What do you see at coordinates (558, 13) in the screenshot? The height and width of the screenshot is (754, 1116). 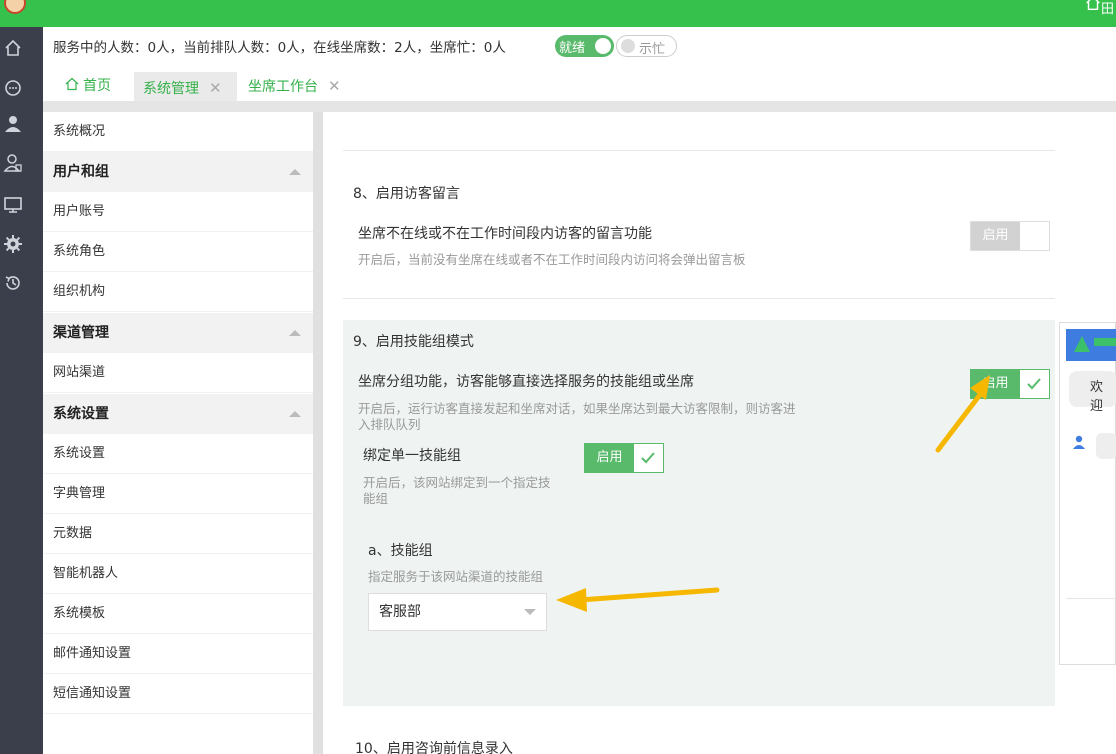 I see `top-header-bar: 田` at bounding box center [558, 13].